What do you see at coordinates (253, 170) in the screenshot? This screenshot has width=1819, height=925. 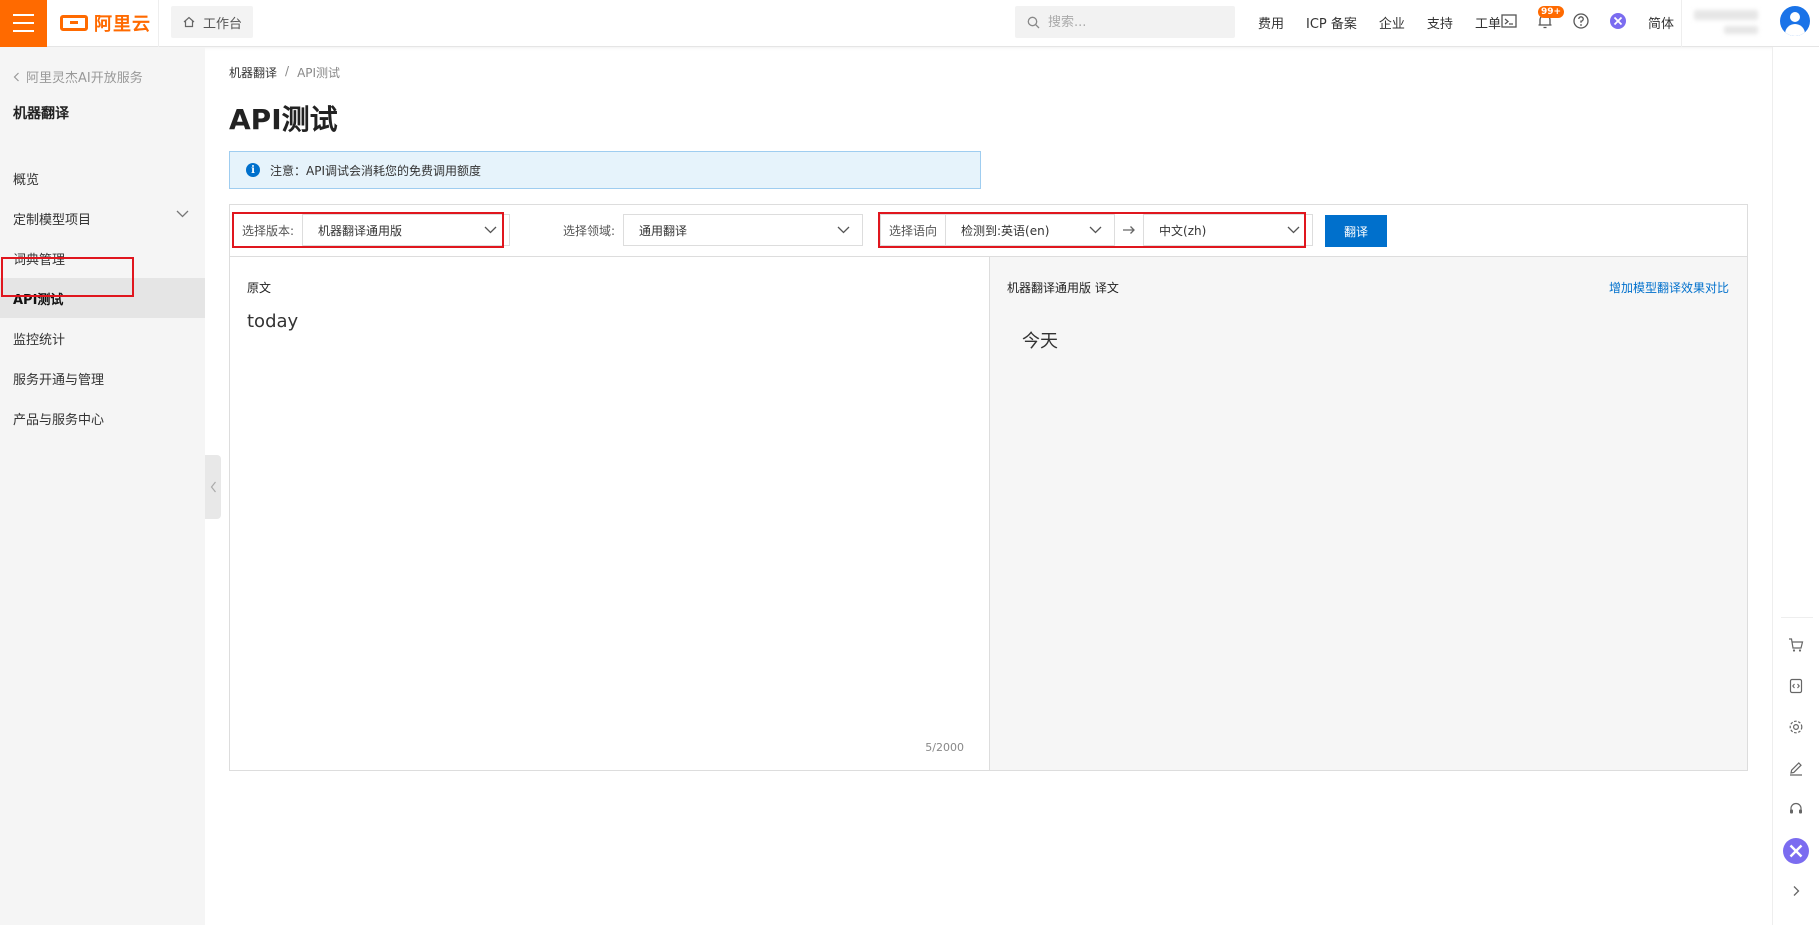 I see `info-icon: i` at bounding box center [253, 170].